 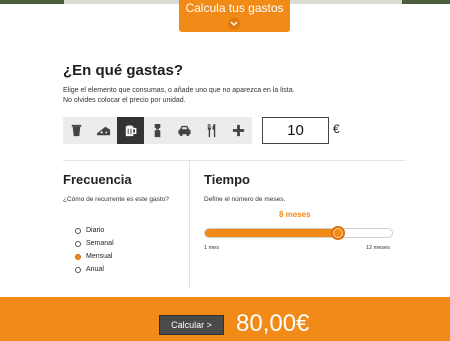 What do you see at coordinates (234, 8) in the screenshot?
I see `calculate-tab-label: Calcula tus gastos` at bounding box center [234, 8].